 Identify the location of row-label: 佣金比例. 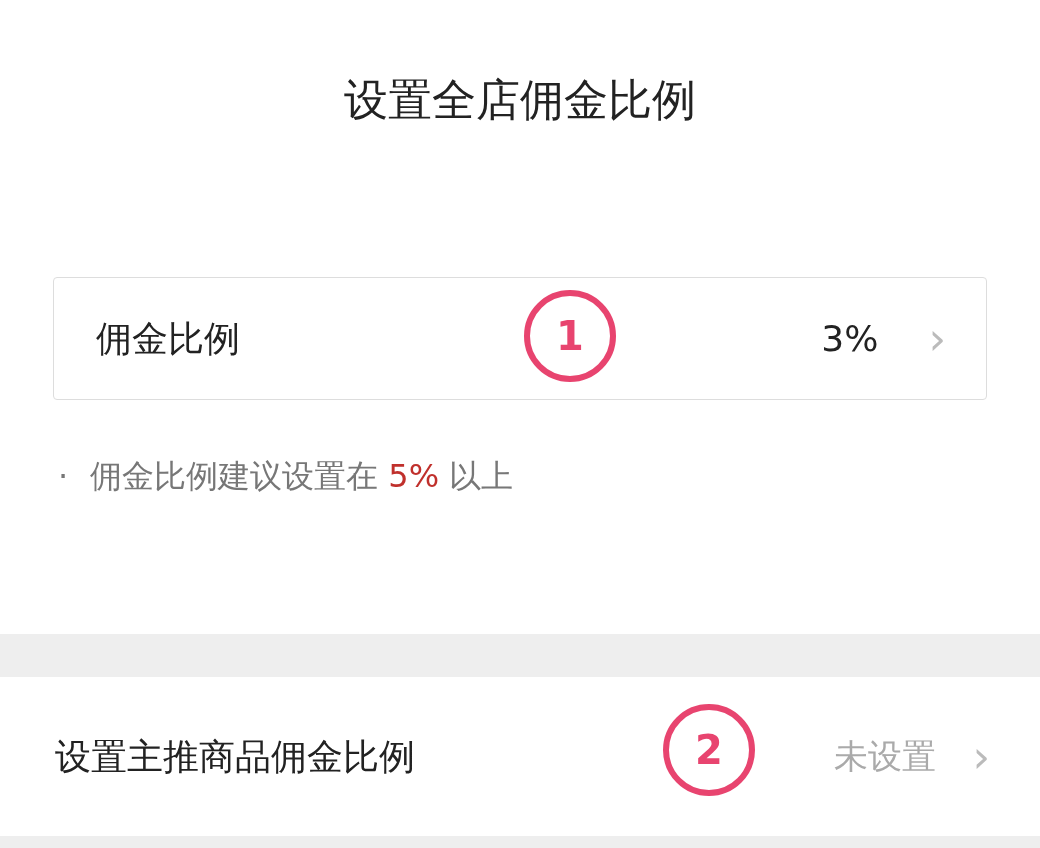
(168, 338).